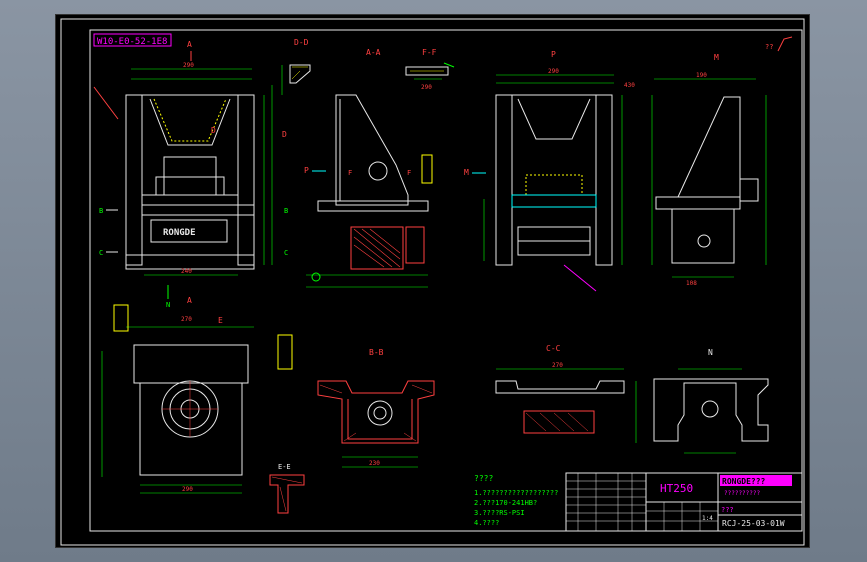 This screenshot has width=867, height=562. Describe the element at coordinates (785, 44) in the screenshot. I see `roughness-symbol` at that location.